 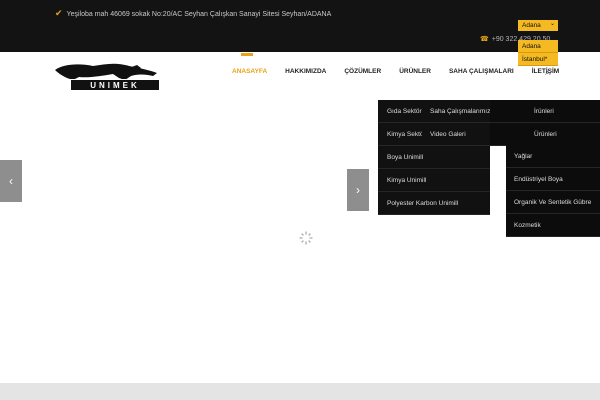 What do you see at coordinates (115, 85) in the screenshot?
I see `logo-text: UNIMEK` at bounding box center [115, 85].